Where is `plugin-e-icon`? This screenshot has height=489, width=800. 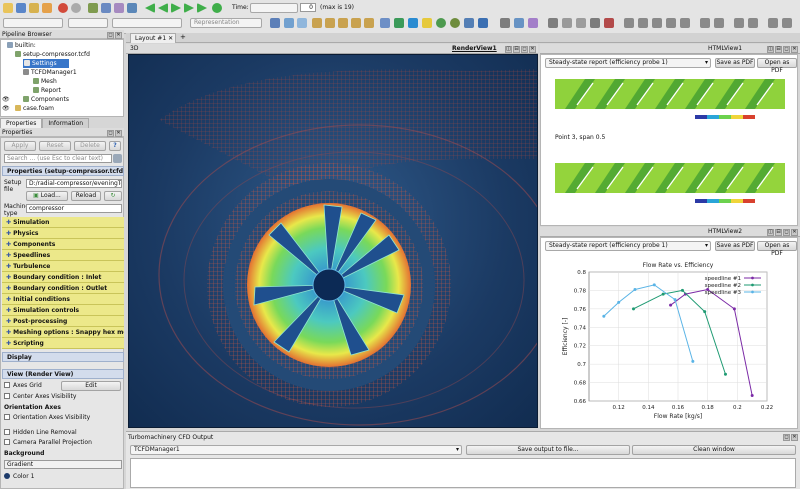
plugin-e-icon is located at coordinates (685, 23).